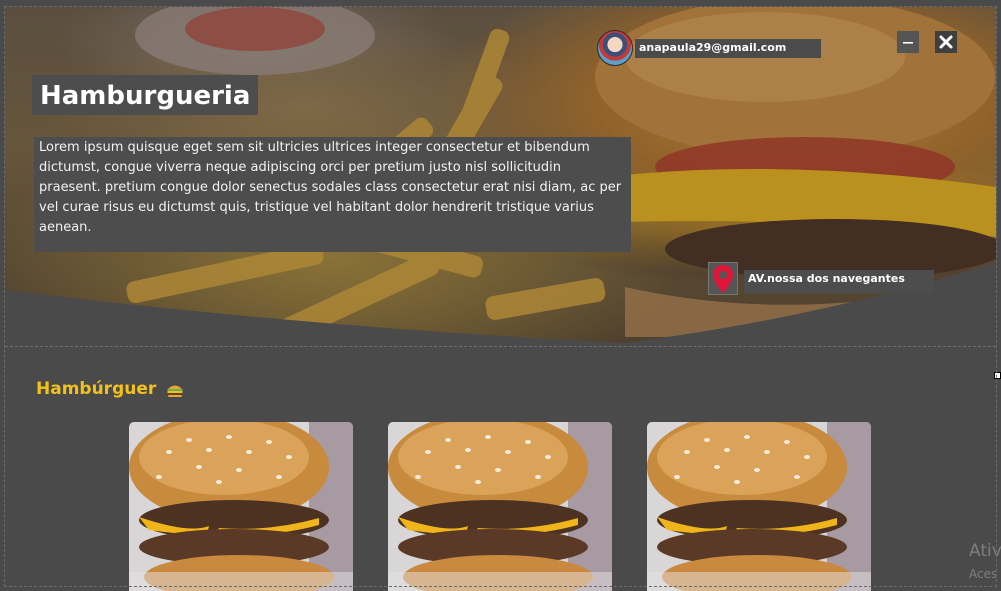  What do you see at coordinates (96, 389) in the screenshot?
I see `section-title: Hambúrguer` at bounding box center [96, 389].